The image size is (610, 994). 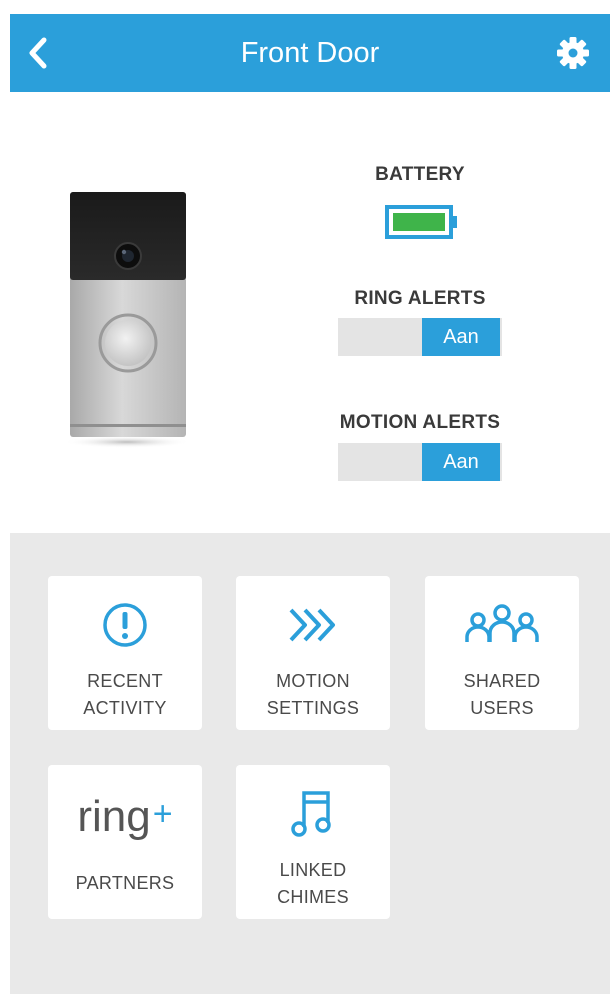 I want to click on app-header: Front Door, so click(x=310, y=53).